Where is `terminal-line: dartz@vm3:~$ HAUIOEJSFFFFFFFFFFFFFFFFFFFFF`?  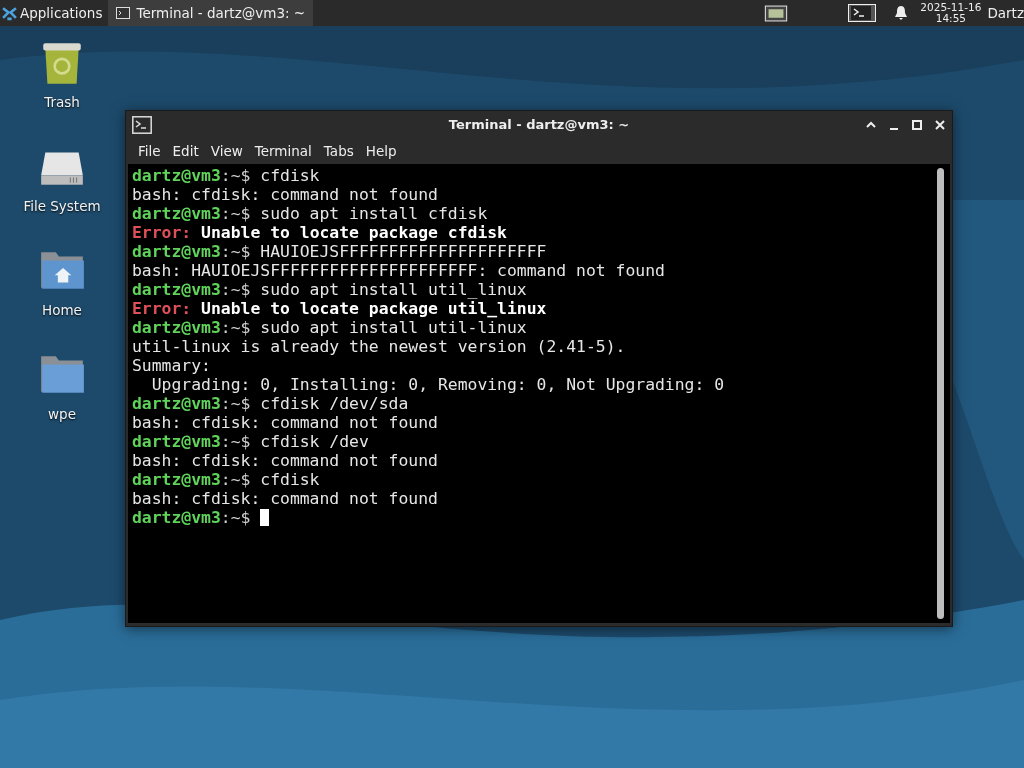 terminal-line: dartz@vm3:~$ HAUIOEJSFFFFFFFFFFFFFFFFFFFFF is located at coordinates (340, 251).